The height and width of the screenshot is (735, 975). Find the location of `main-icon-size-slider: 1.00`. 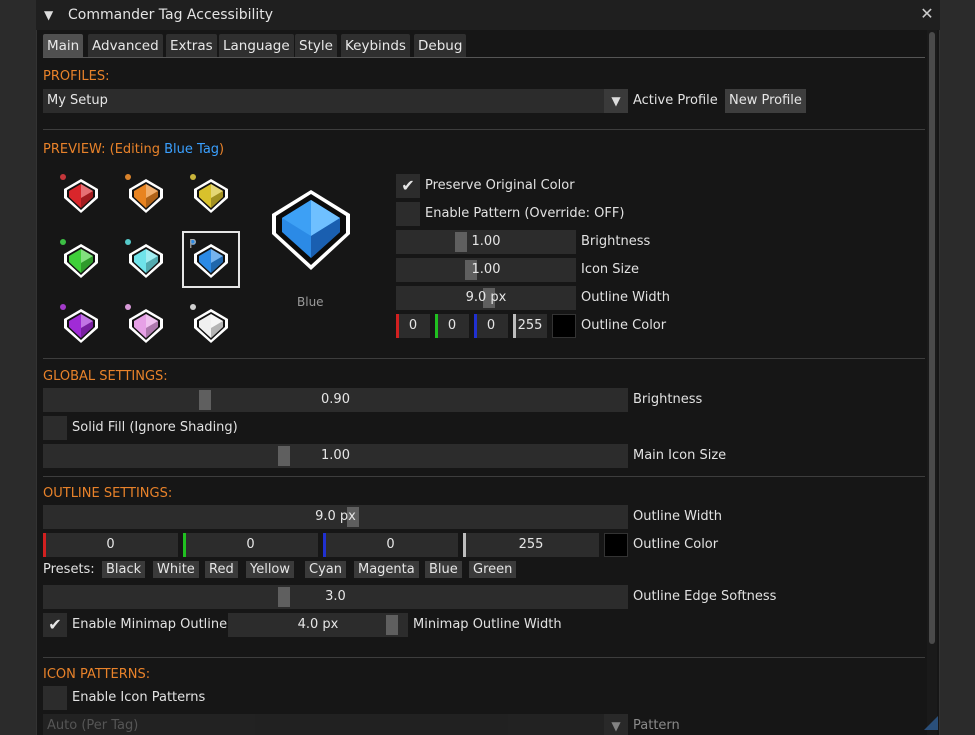

main-icon-size-slider: 1.00 is located at coordinates (335, 456).